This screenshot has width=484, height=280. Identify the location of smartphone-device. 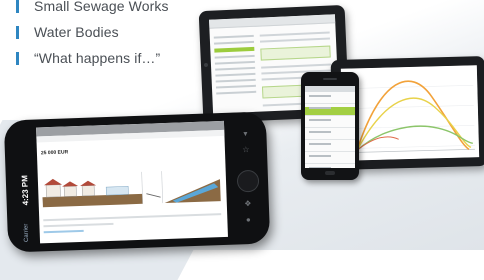
(330, 126).